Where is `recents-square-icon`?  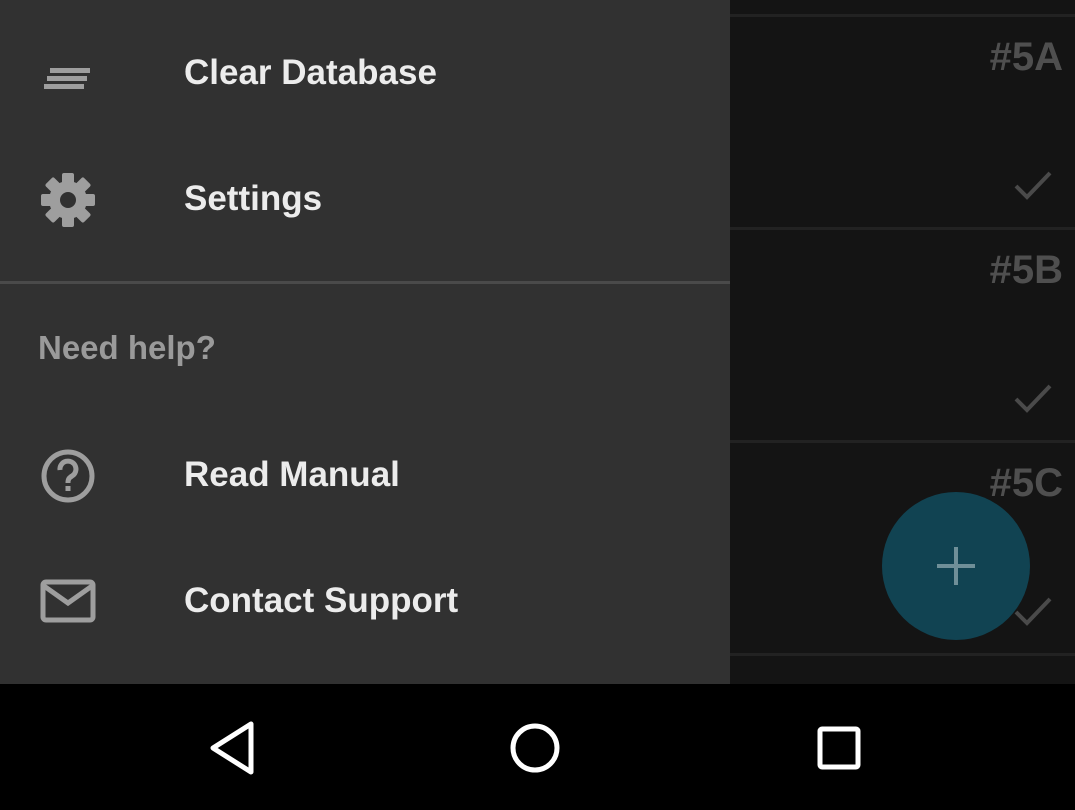 recents-square-icon is located at coordinates (839, 748).